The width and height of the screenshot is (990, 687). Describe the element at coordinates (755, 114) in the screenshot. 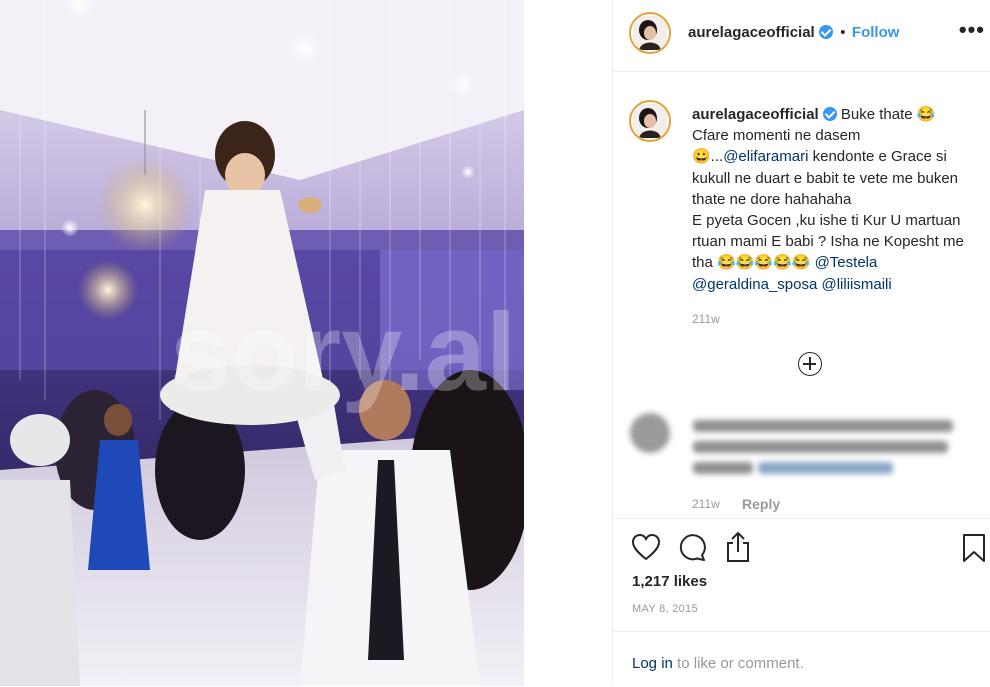

I see `caption-username: aurelagaceofficial` at that location.